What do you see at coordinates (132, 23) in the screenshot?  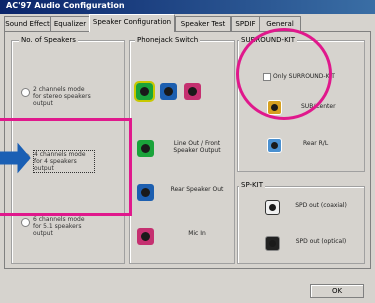 I see `tab-speaker-configuration: Speaker Configuration` at bounding box center [132, 23].